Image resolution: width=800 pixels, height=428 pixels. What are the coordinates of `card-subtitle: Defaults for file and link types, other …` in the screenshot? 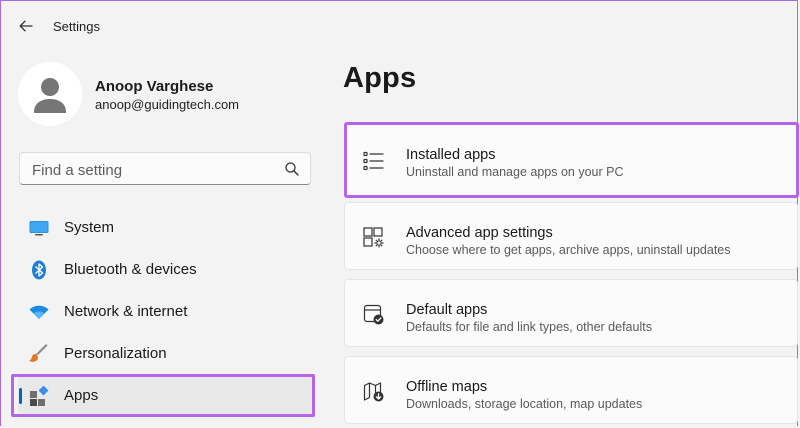 It's located at (529, 327).